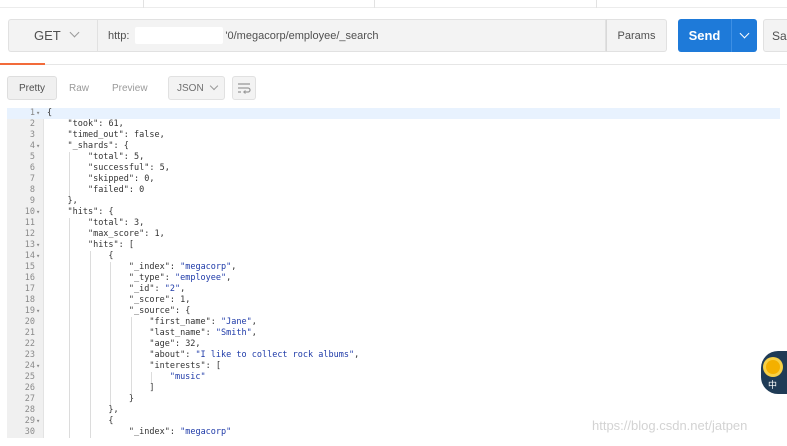  What do you see at coordinates (32, 157) in the screenshot?
I see `line-number: 5` at bounding box center [32, 157].